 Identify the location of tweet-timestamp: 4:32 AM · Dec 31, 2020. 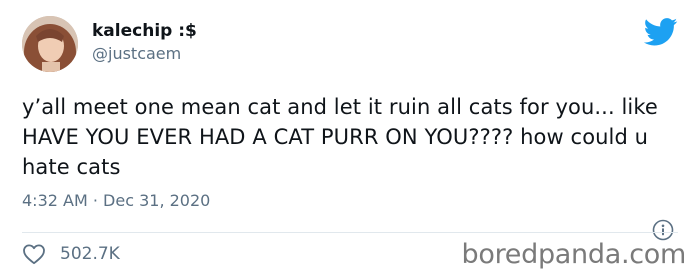
(116, 201).